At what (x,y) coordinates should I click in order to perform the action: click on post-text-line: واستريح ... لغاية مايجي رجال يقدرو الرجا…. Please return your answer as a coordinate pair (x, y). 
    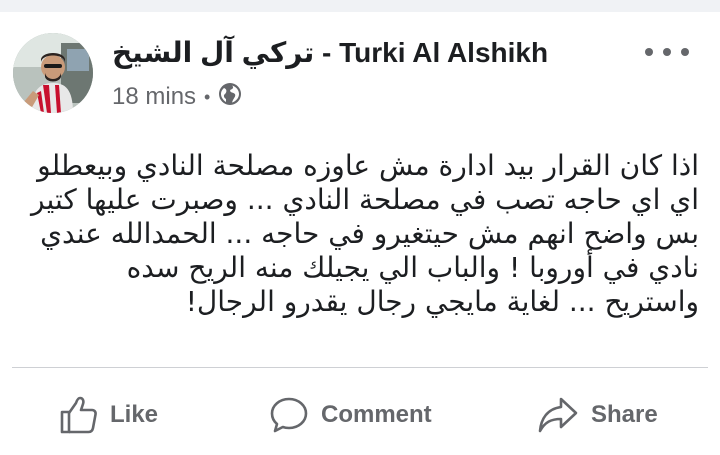
    Looking at the image, I should click on (442, 301).